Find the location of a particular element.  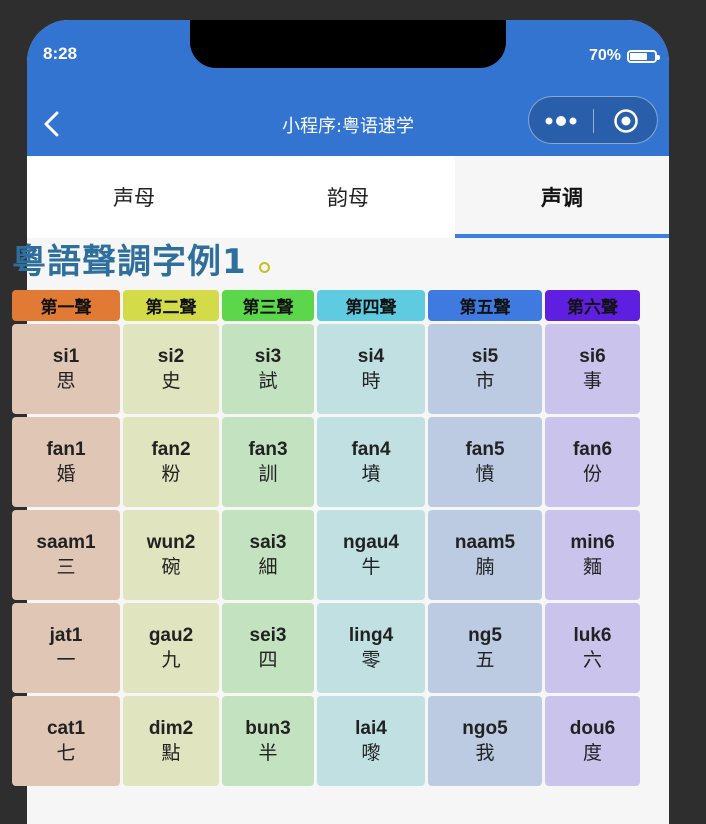

tone-cell: fan2 粉 is located at coordinates (171, 462).